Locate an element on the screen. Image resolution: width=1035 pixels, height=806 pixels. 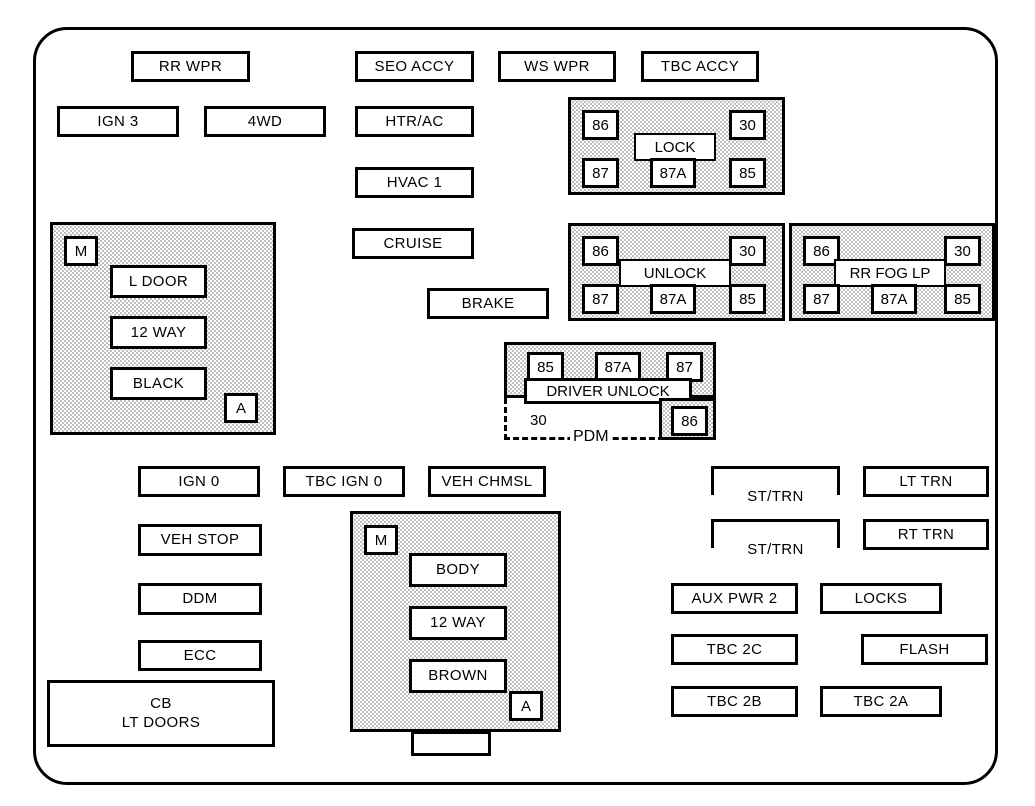
connector-left-door-row-12-way: 12 WAY is located at coordinates (158, 332).